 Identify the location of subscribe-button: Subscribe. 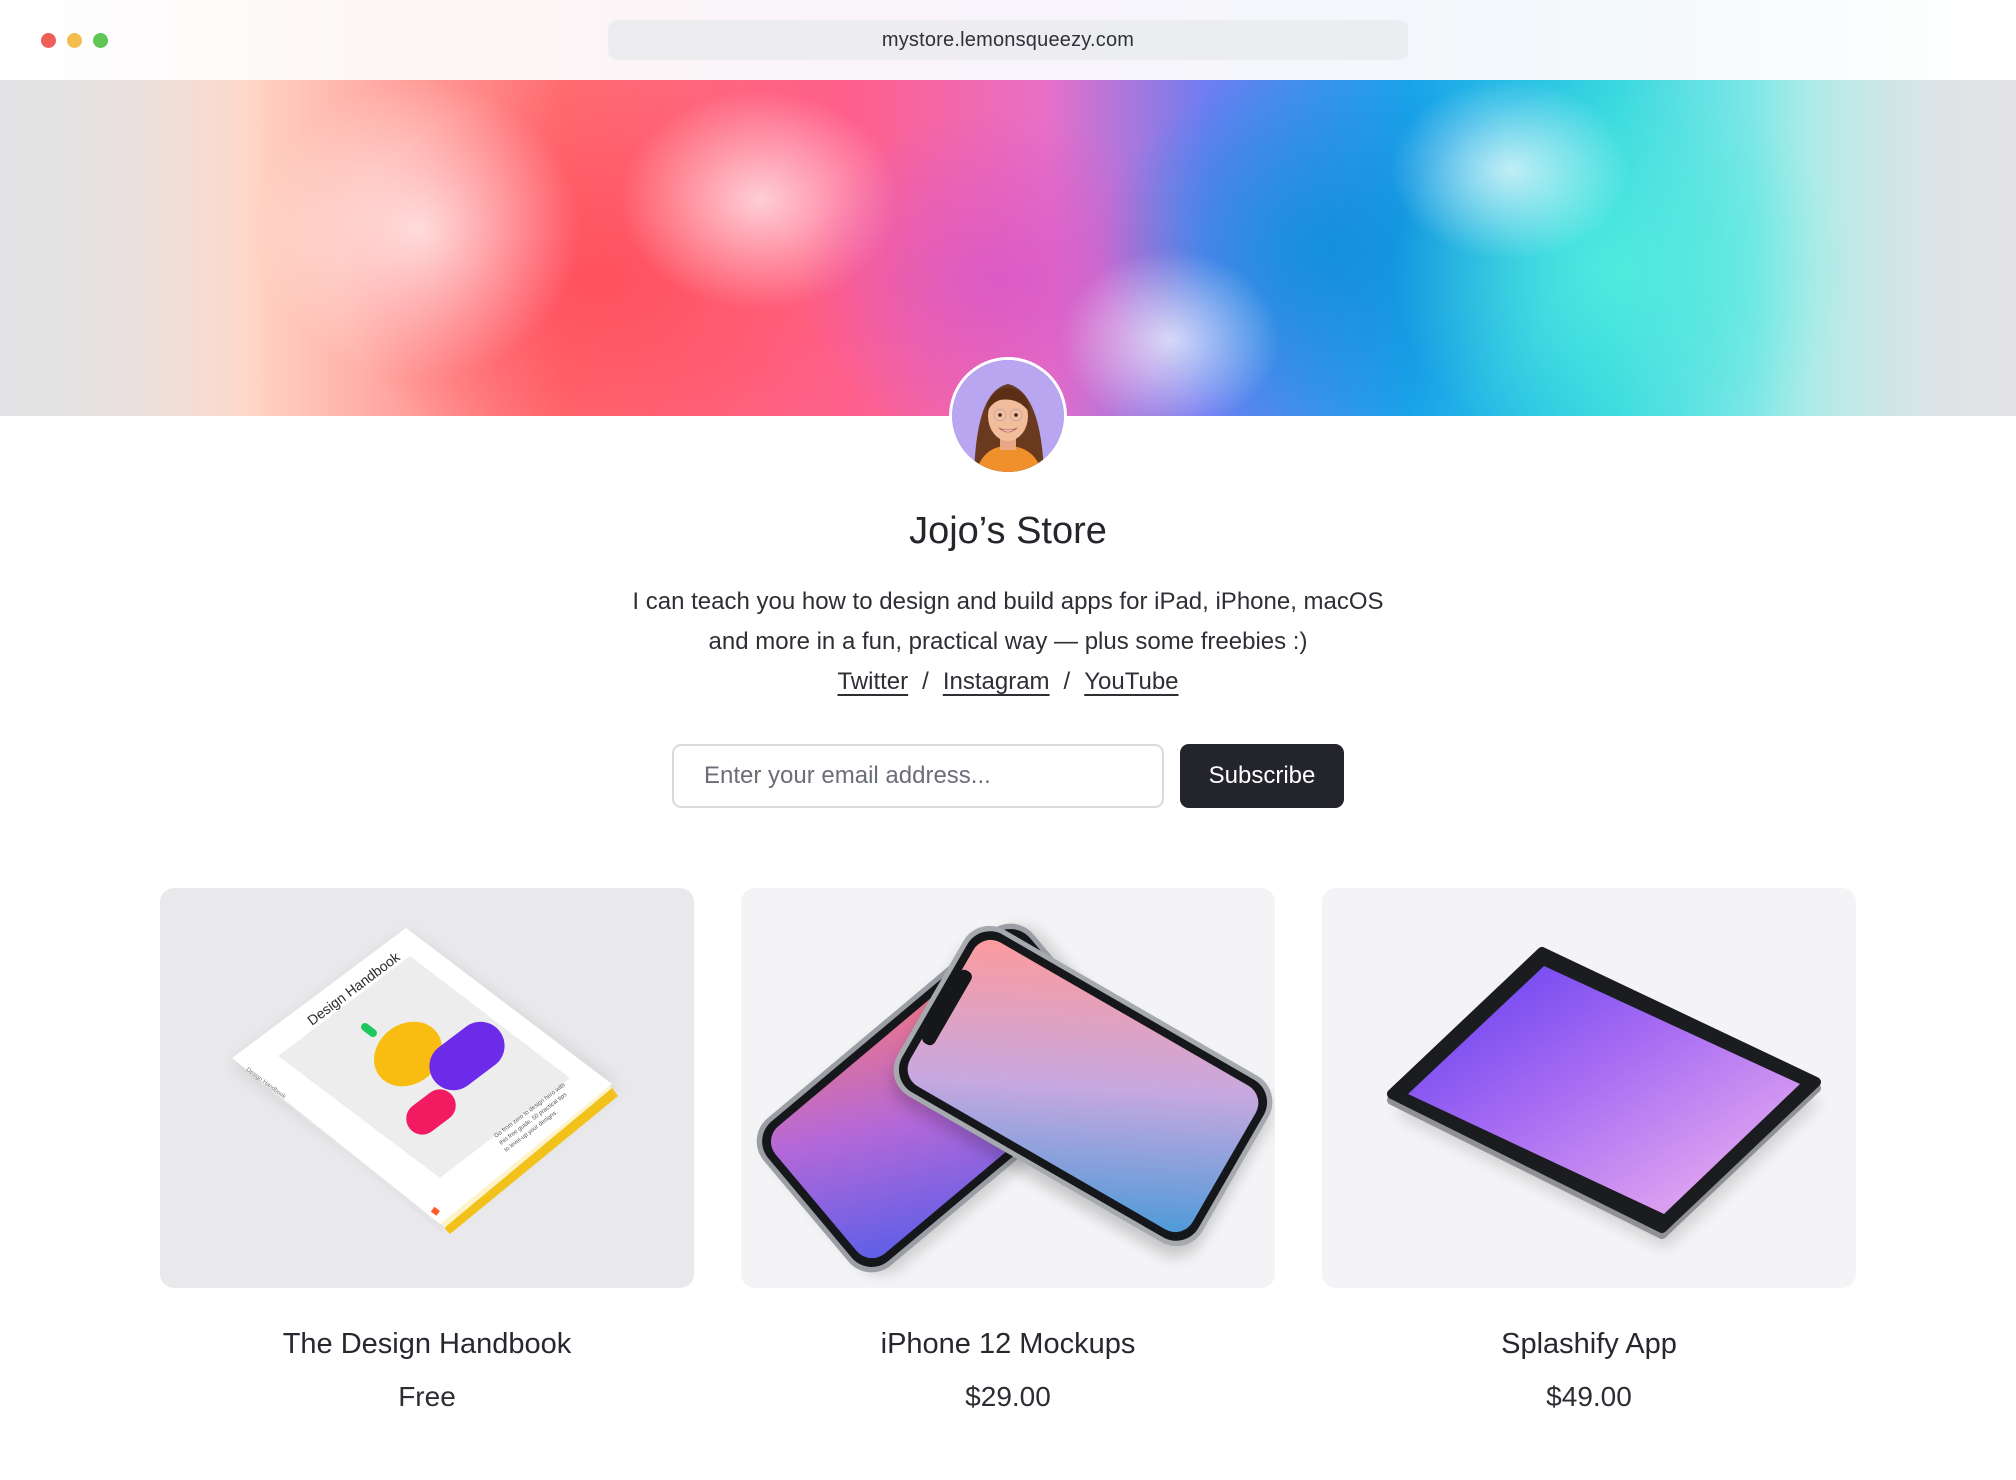
(1262, 776).